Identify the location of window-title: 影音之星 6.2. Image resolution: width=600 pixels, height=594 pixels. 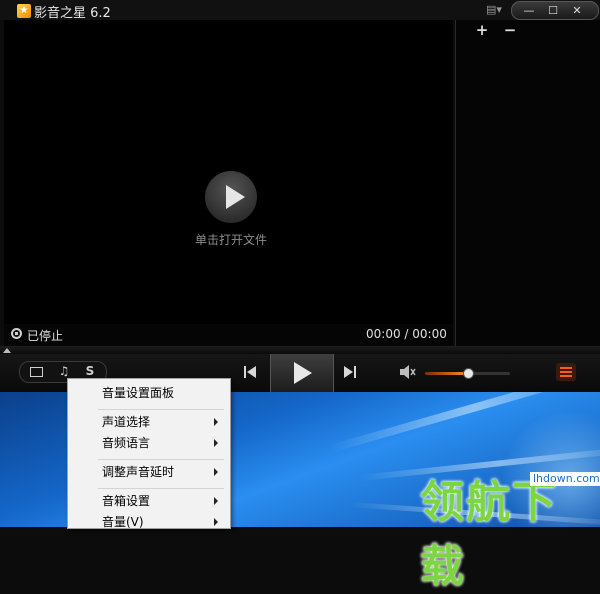
(72, 13).